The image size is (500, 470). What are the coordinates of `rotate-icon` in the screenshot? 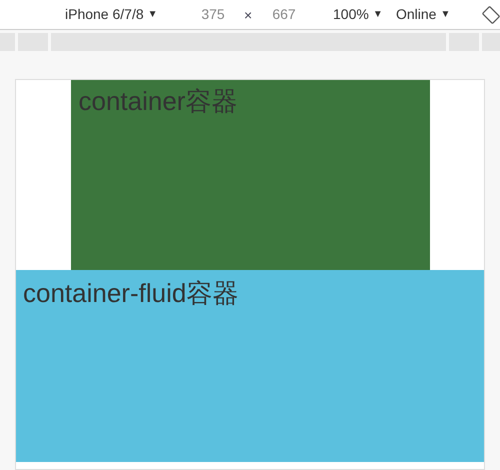 It's located at (491, 15).